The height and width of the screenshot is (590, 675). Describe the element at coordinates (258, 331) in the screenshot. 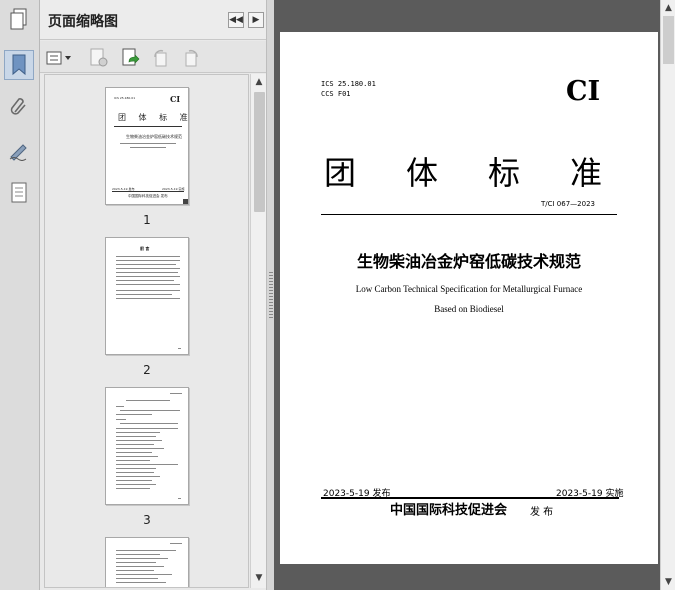

I see `thumbnail-scrollbar: ▲ ▼` at that location.